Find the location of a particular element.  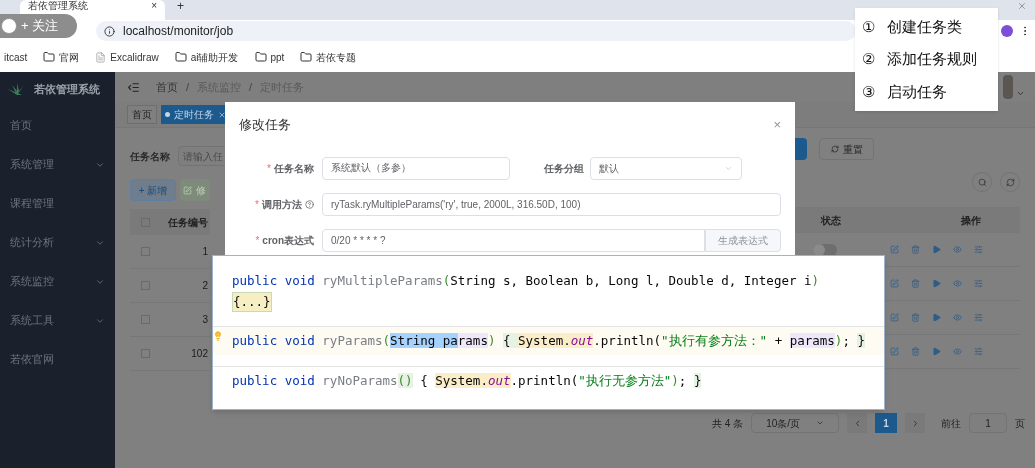

code-line: public void ryNoParams() { System.out.println("执行无参方法"); } is located at coordinates (467, 381).